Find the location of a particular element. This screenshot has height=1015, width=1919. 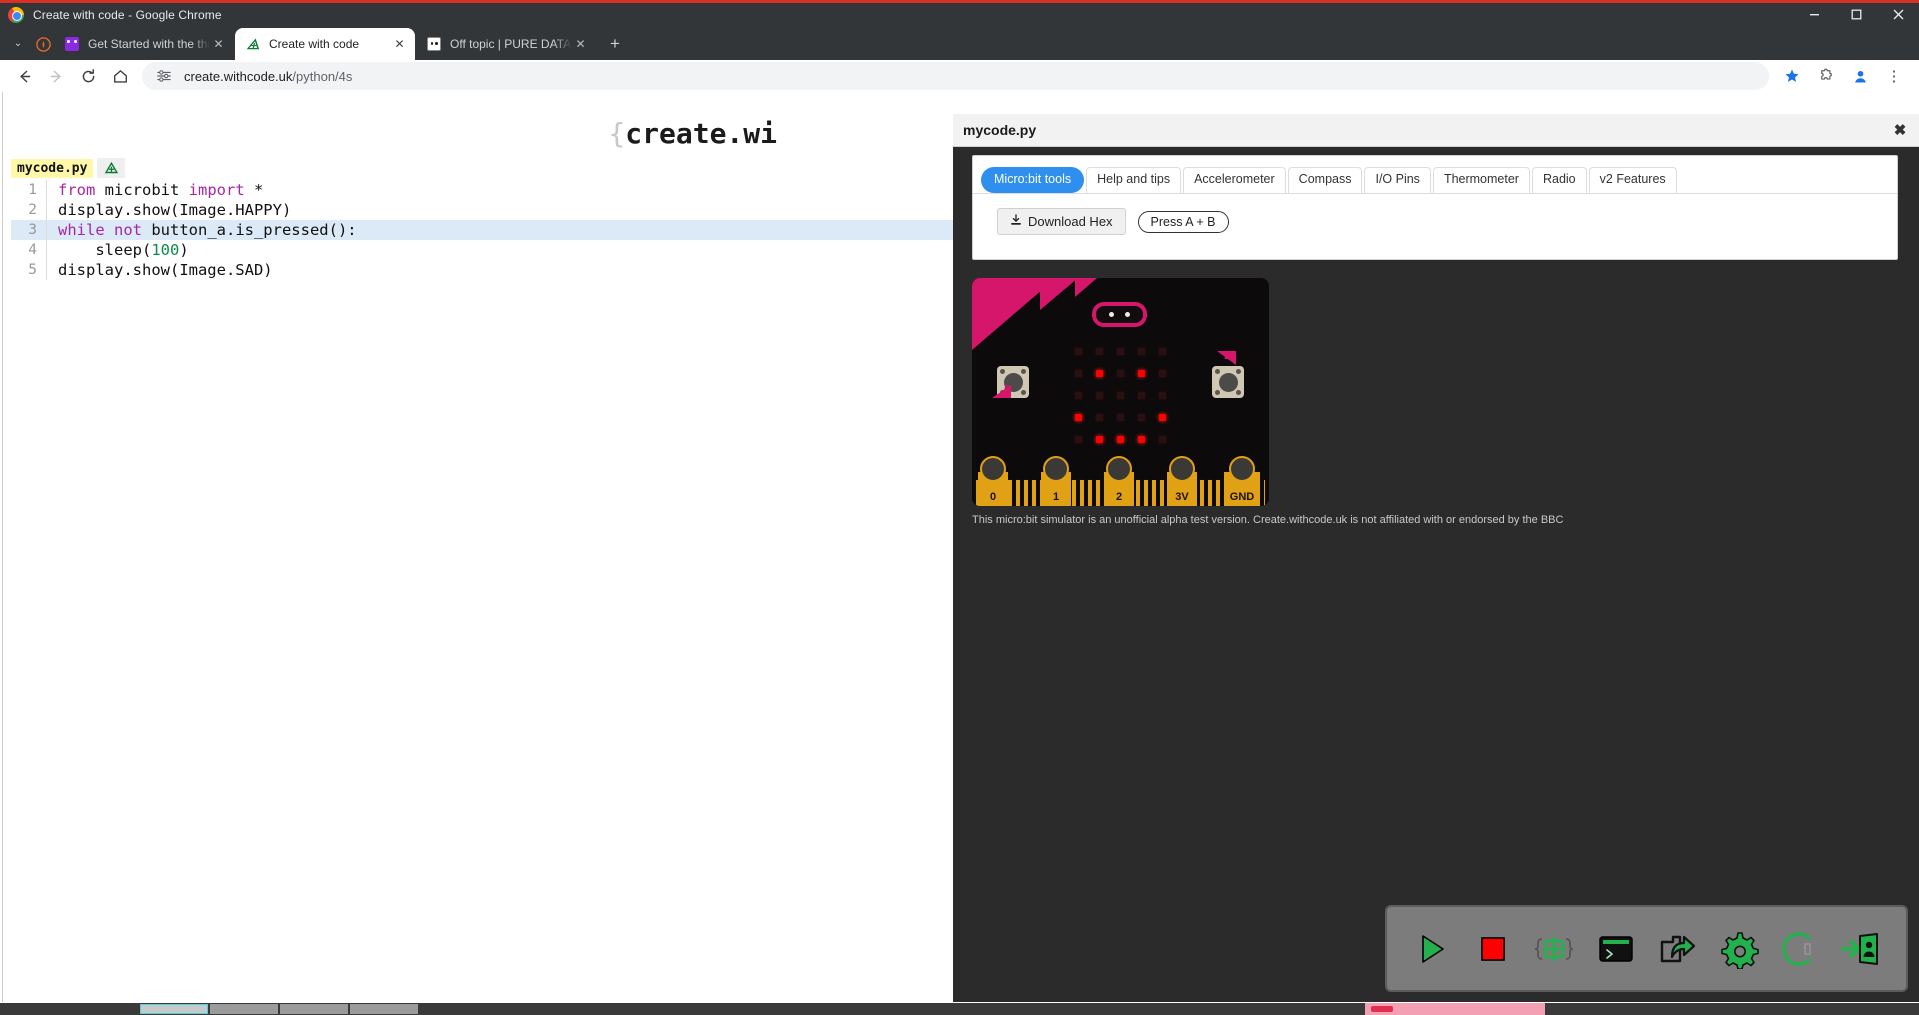

press-a-b-button: Press A + B is located at coordinates (1183, 221).